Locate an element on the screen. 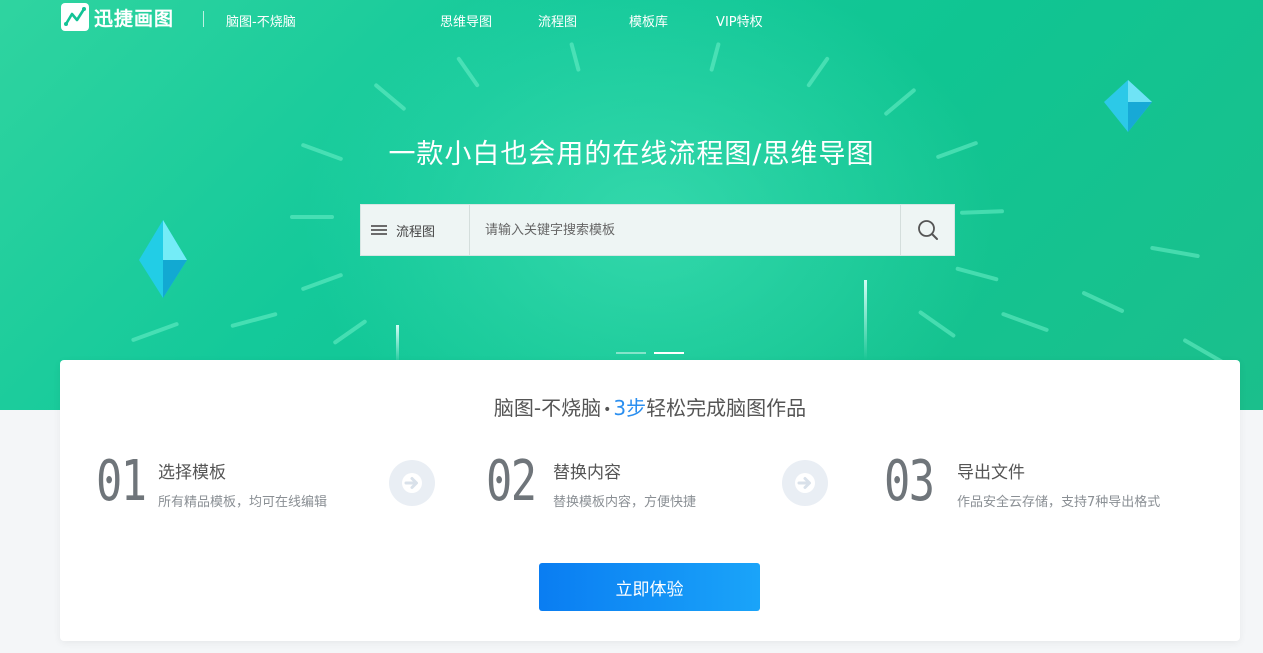 Image resolution: width=1263 pixels, height=653 pixels. step-description: 作品安全云存储，支持7种导出格式 is located at coordinates (1059, 502).